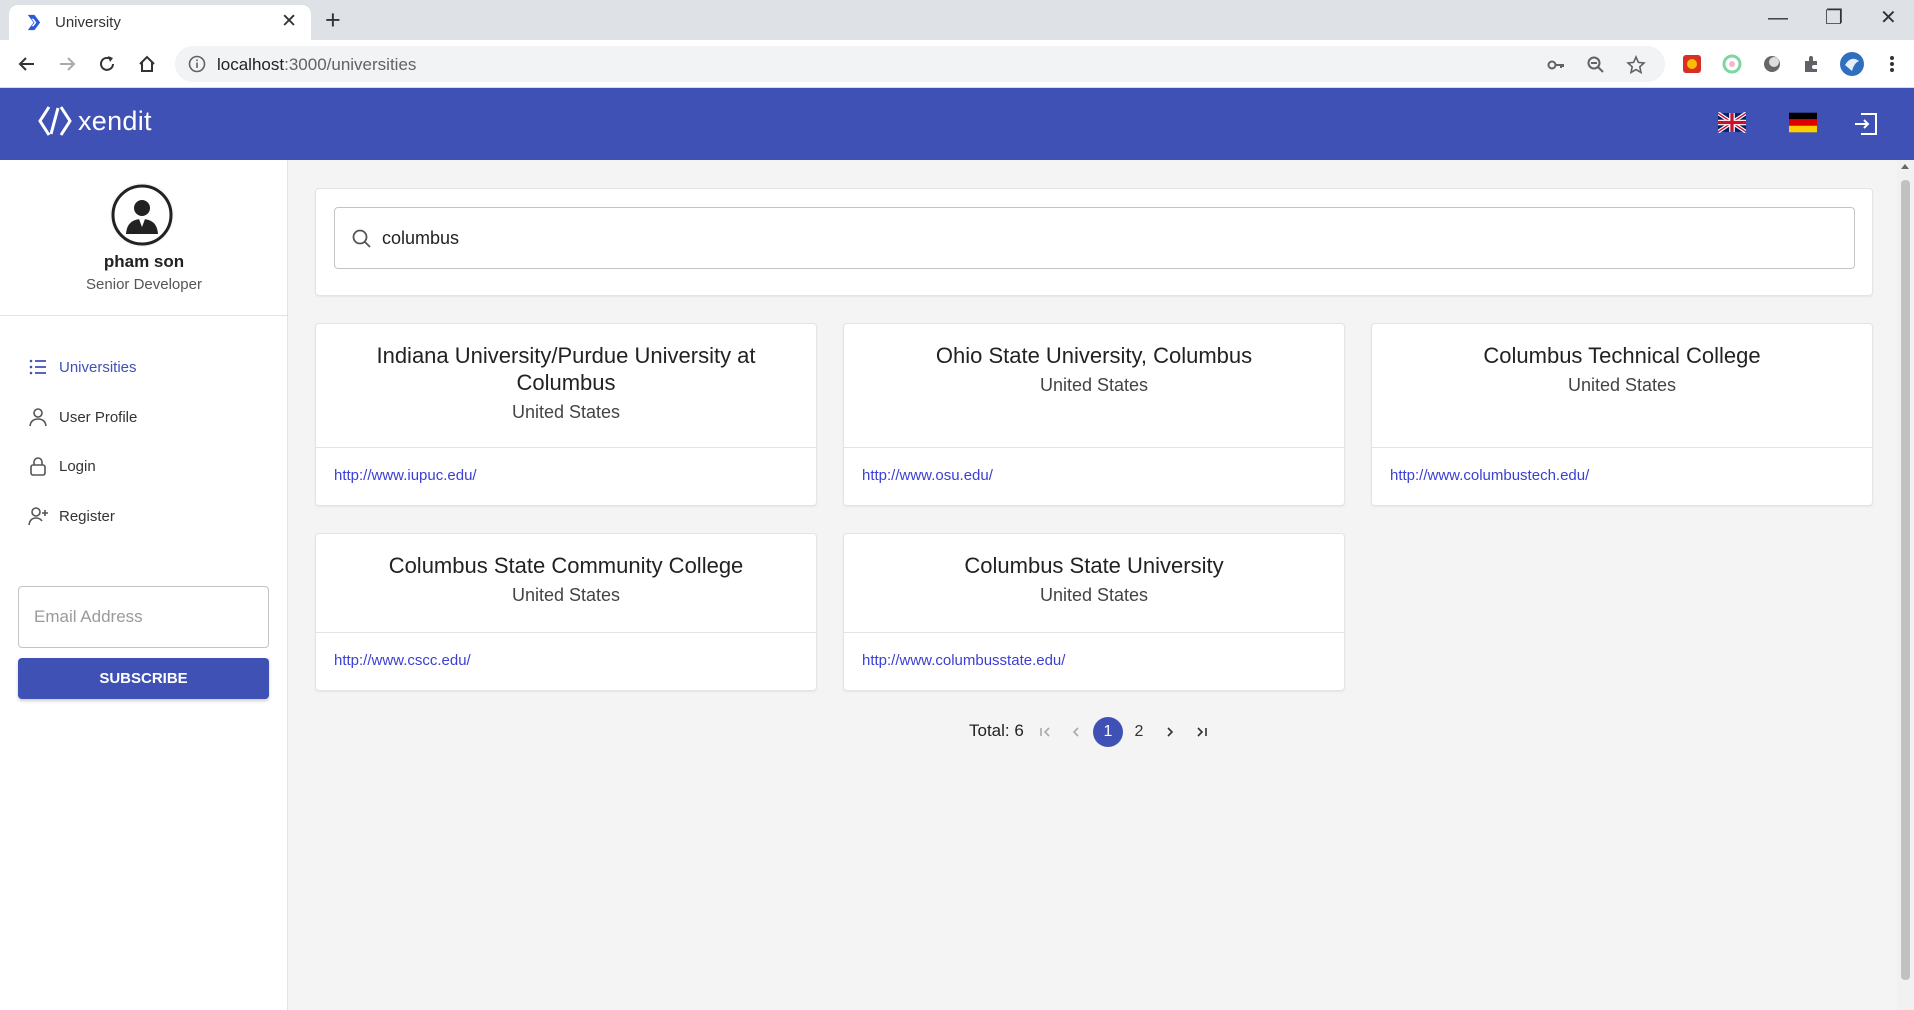 The width and height of the screenshot is (1914, 1010). Describe the element at coordinates (1892, 64) in the screenshot. I see `browser-menu-icon` at that location.